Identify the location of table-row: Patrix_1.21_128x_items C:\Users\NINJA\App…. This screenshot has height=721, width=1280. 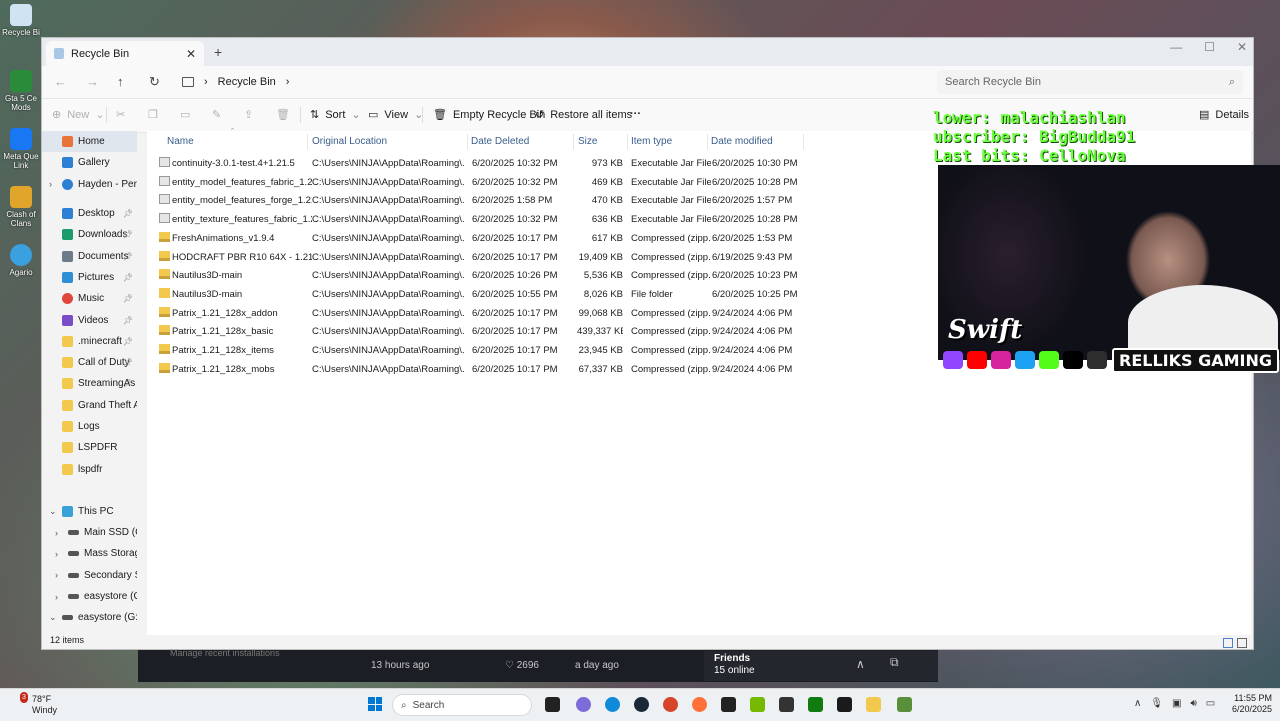
(477, 350).